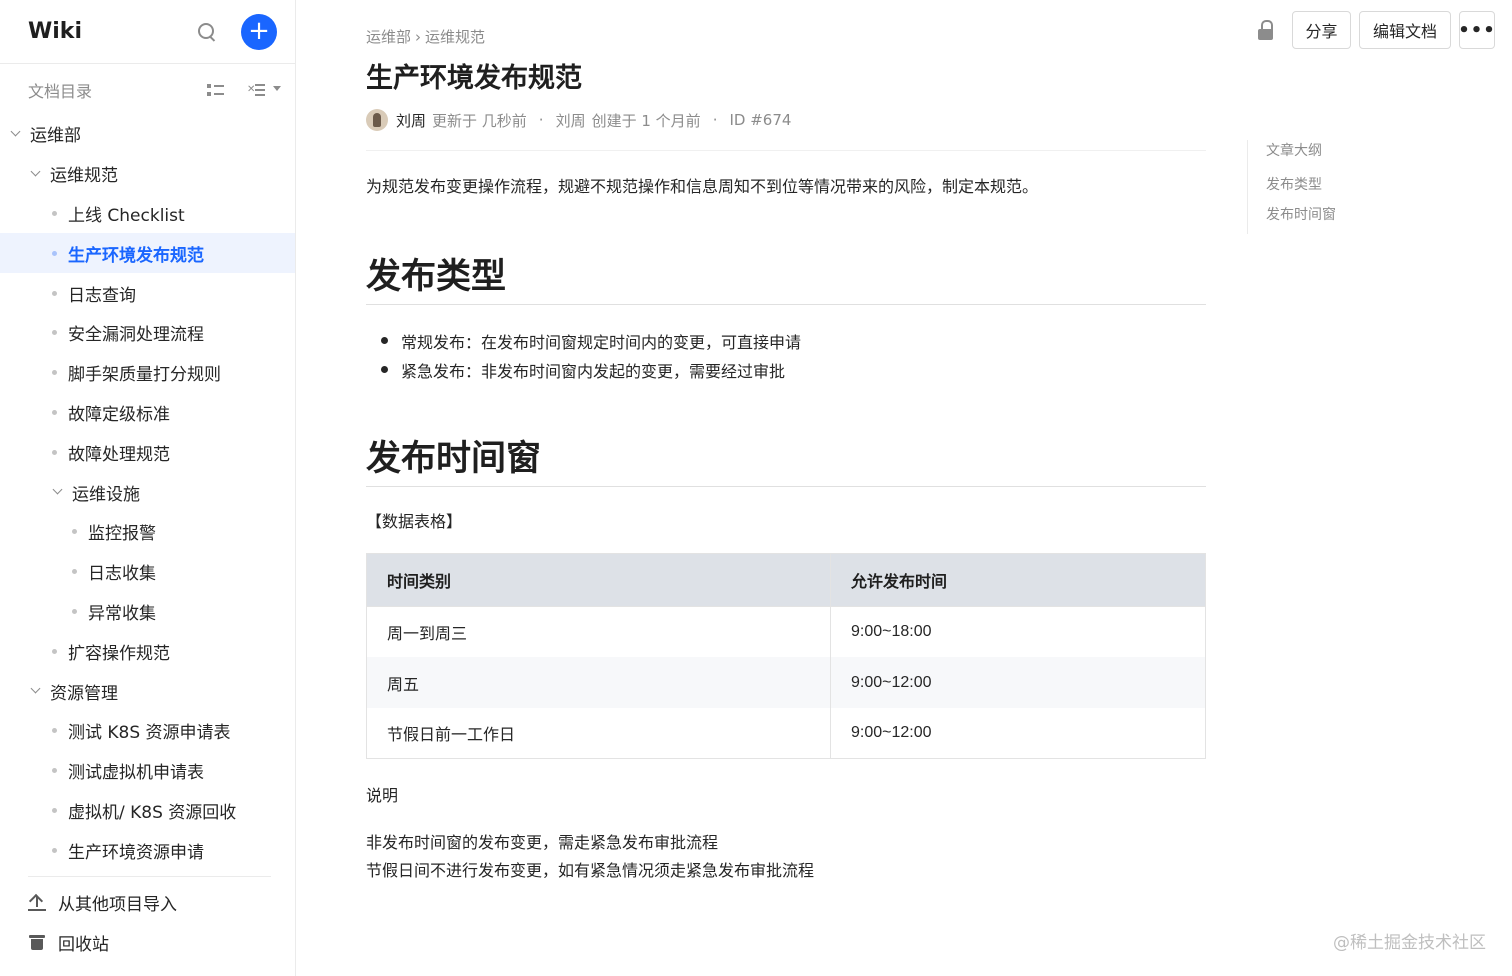 Image resolution: width=1512 pixels, height=976 pixels. I want to click on import-button: 从其他项目导入, so click(102, 902).